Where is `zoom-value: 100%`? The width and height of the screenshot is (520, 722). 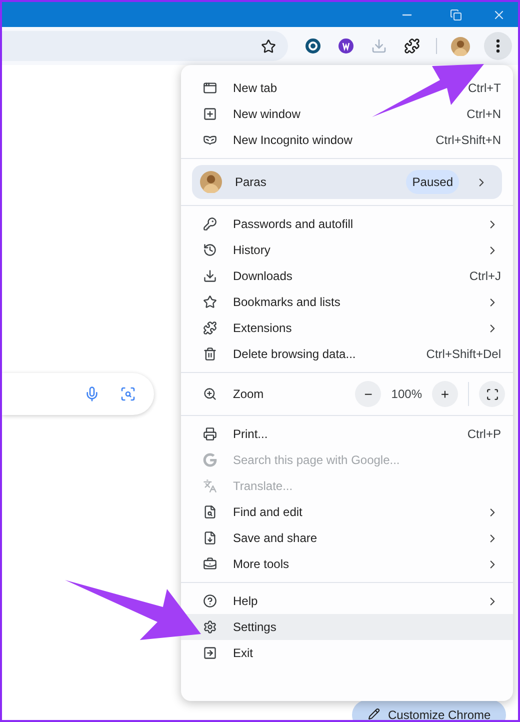 zoom-value: 100% is located at coordinates (406, 394).